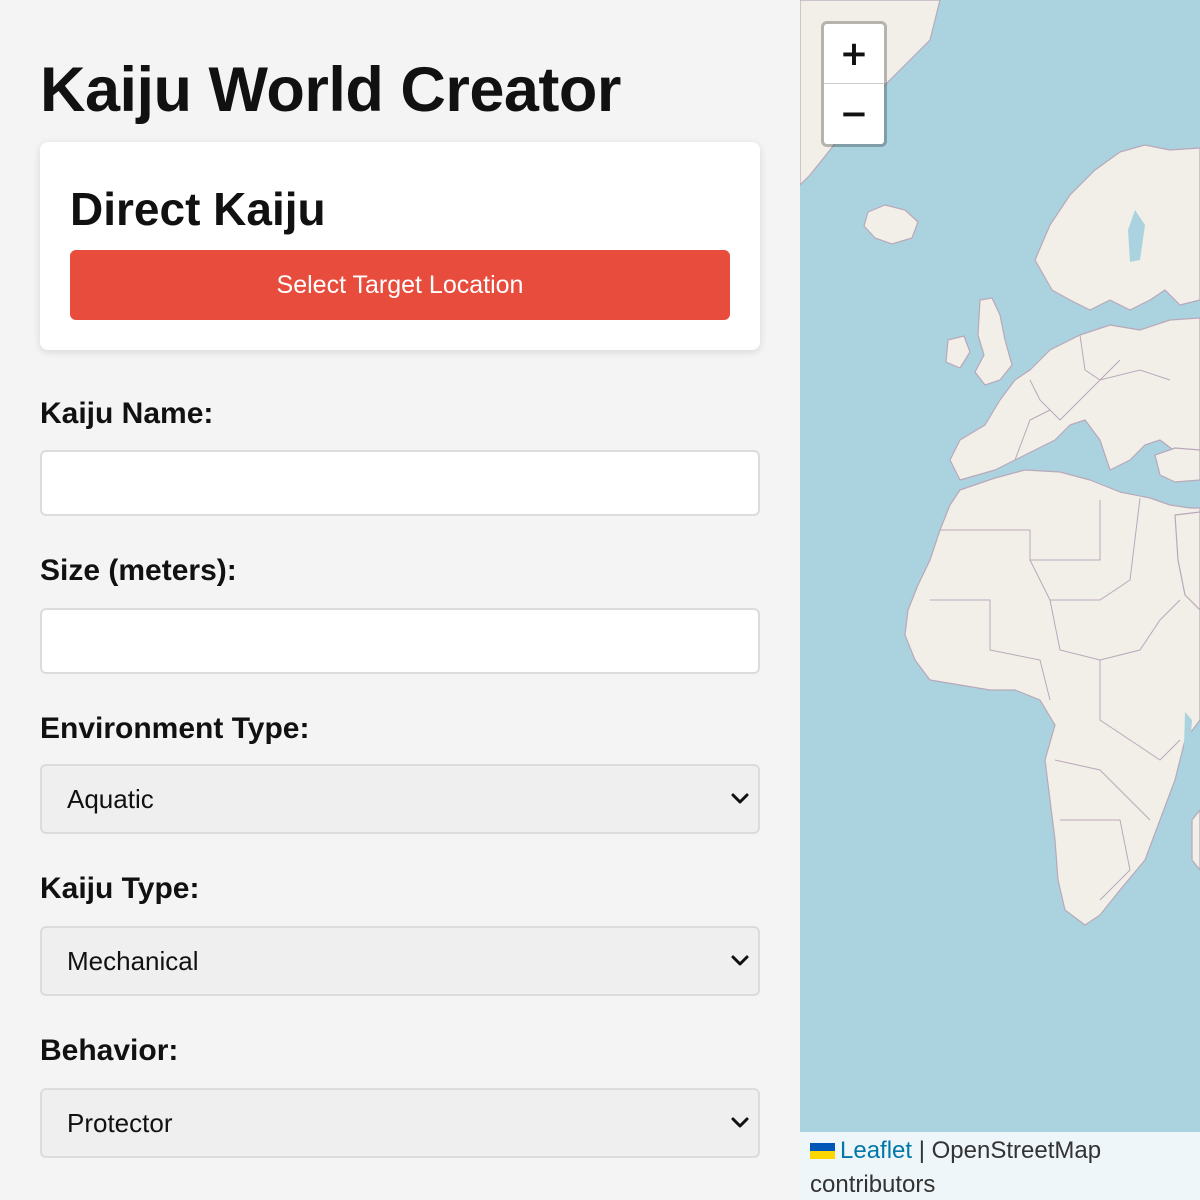  I want to click on map-land-madagascar, so click(1195, 840).